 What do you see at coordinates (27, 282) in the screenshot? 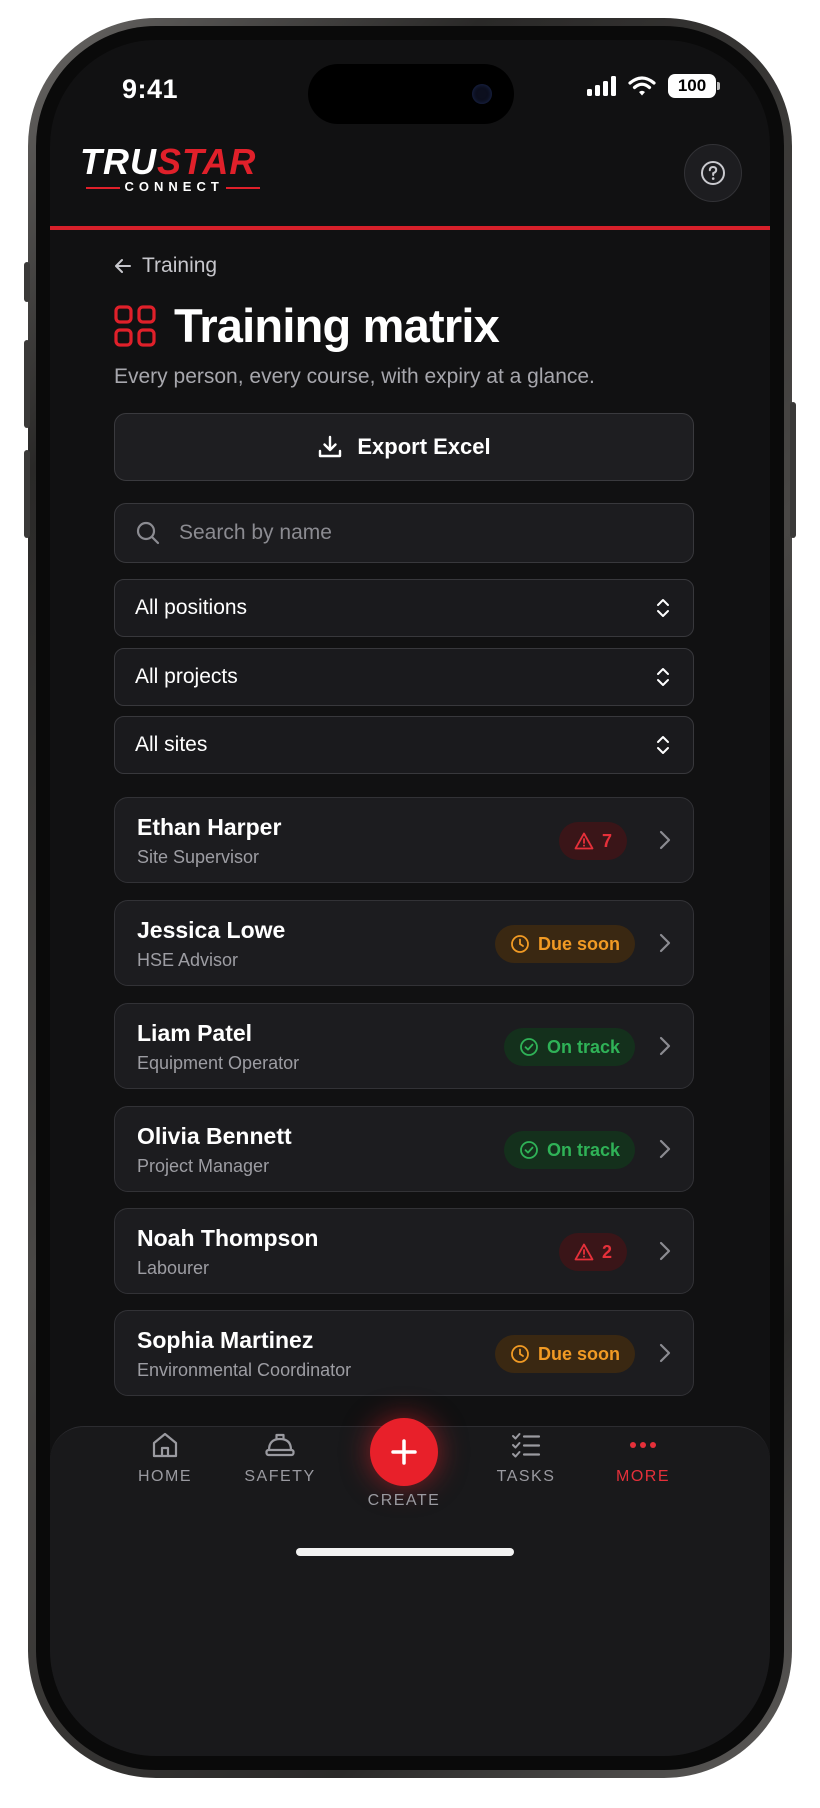
I see `action-button` at bounding box center [27, 282].